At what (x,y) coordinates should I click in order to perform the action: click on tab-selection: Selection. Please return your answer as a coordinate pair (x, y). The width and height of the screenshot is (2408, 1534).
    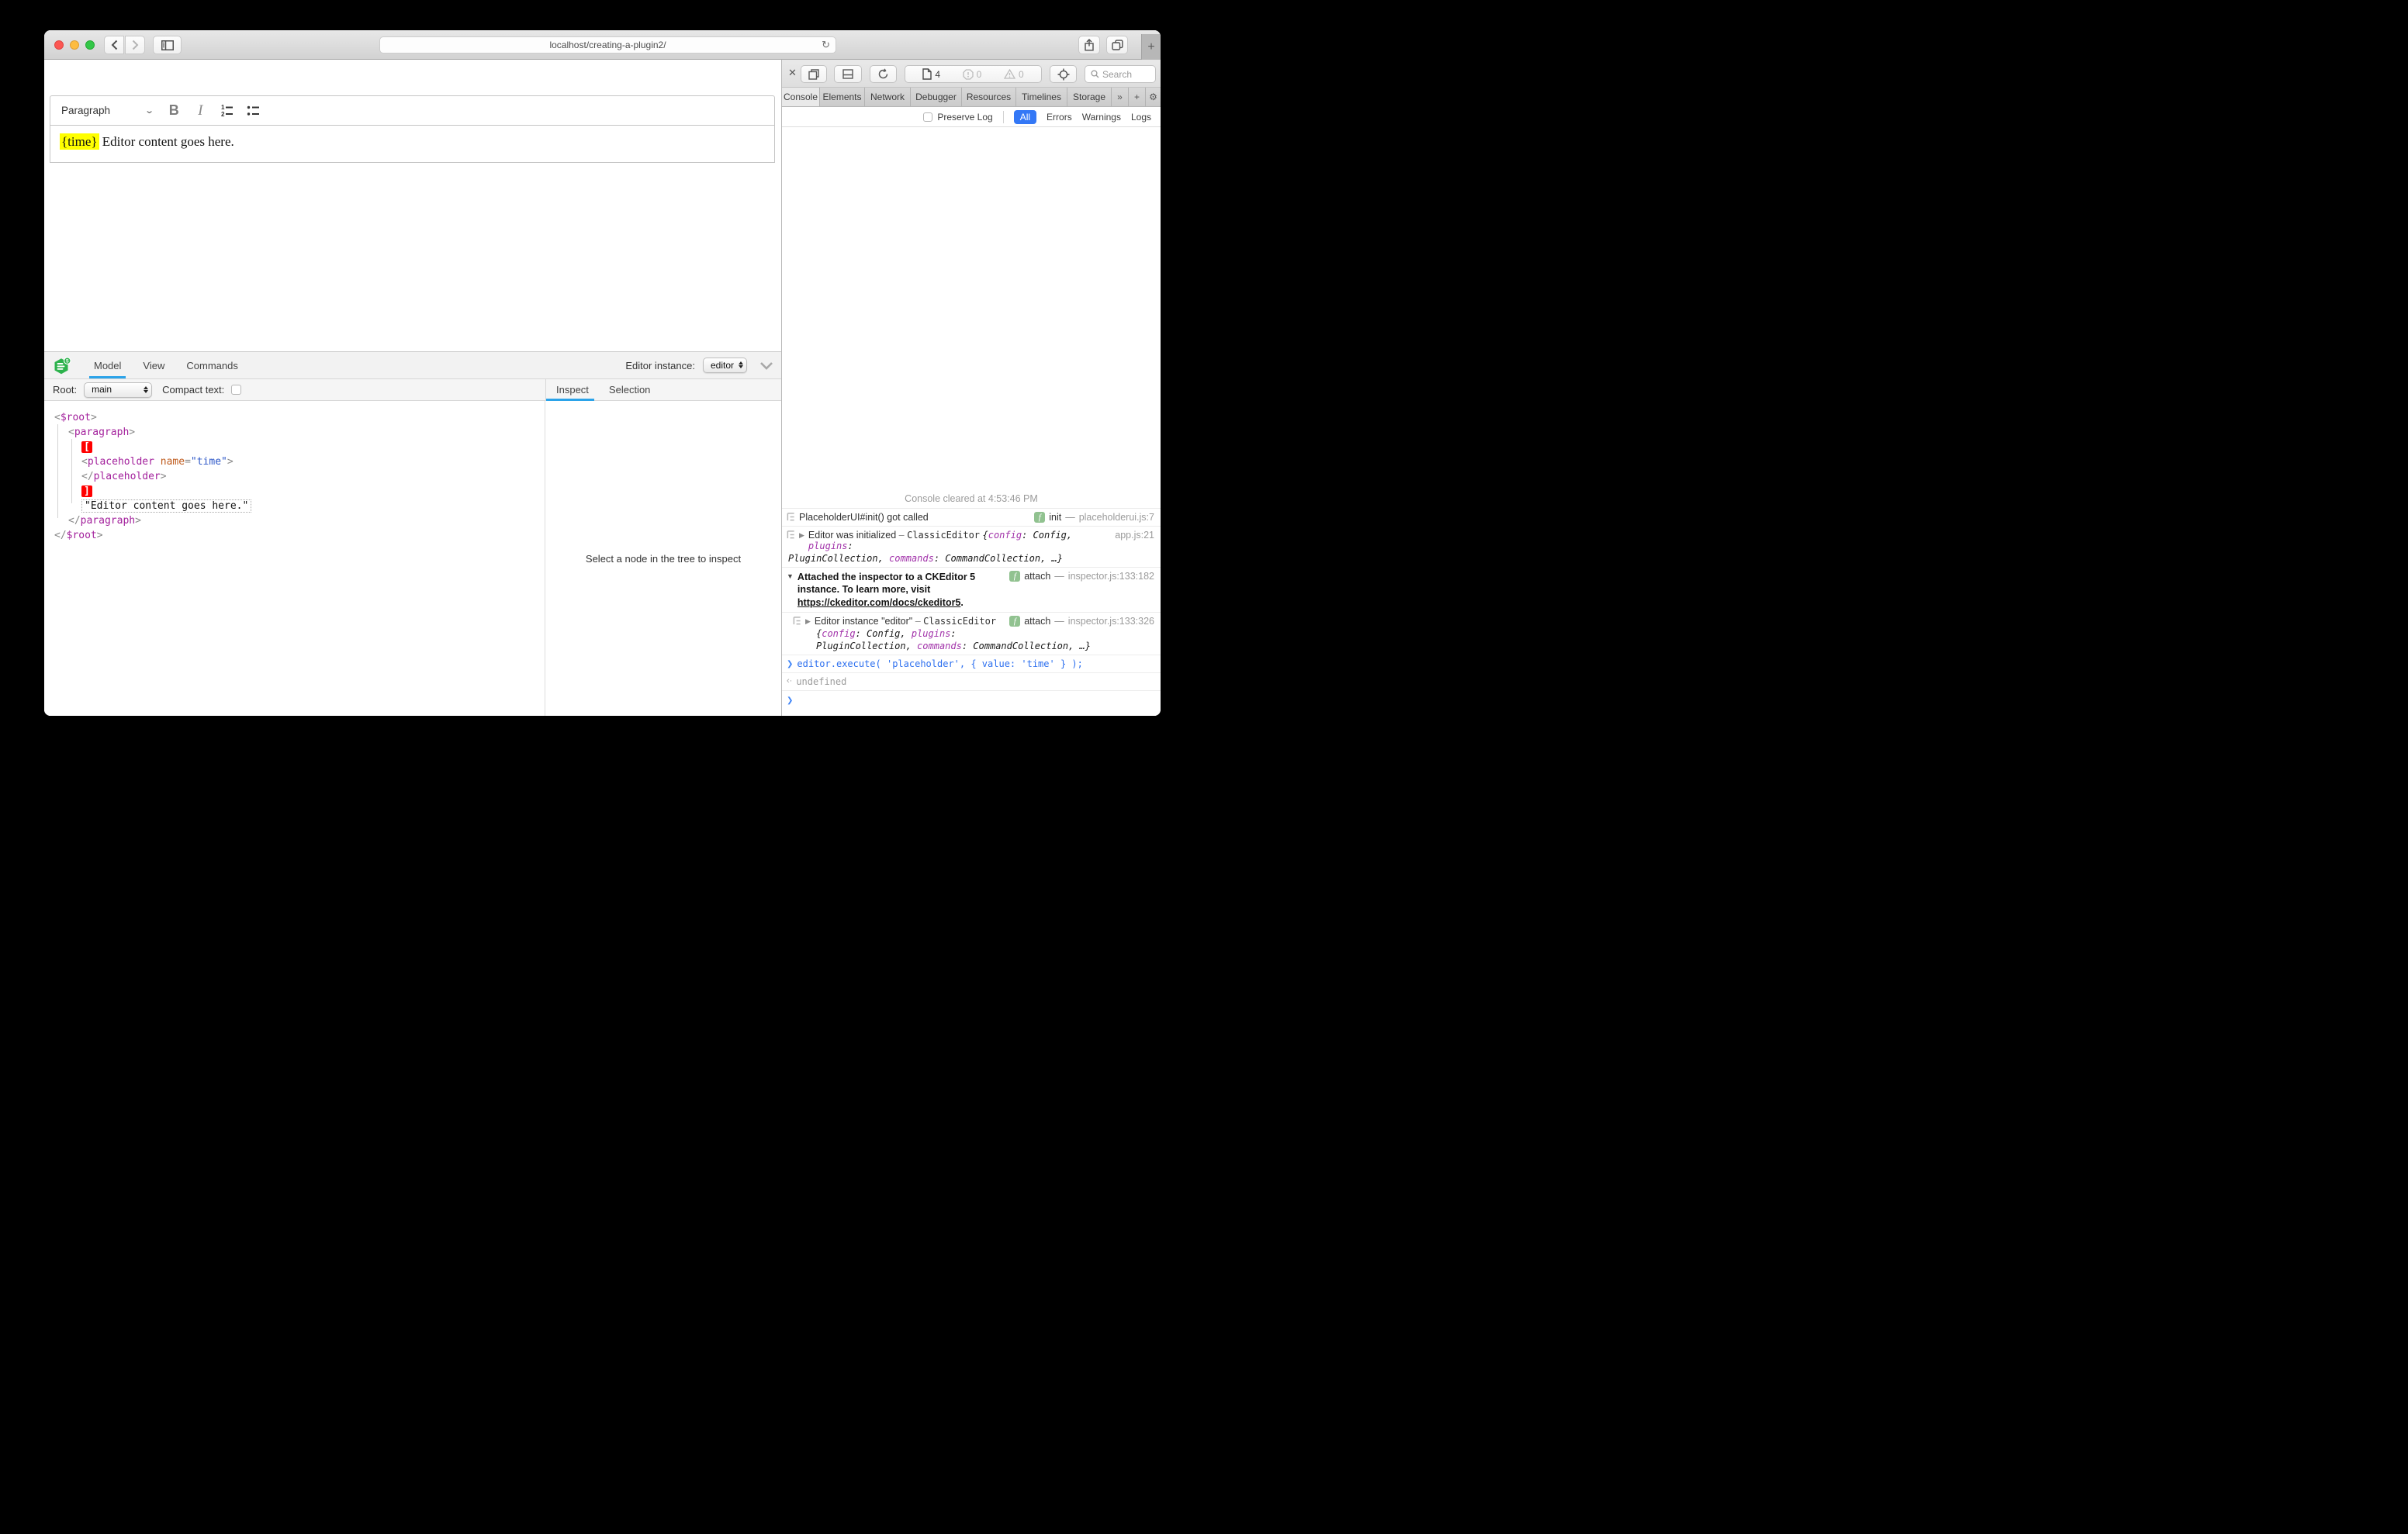
    Looking at the image, I should click on (629, 389).